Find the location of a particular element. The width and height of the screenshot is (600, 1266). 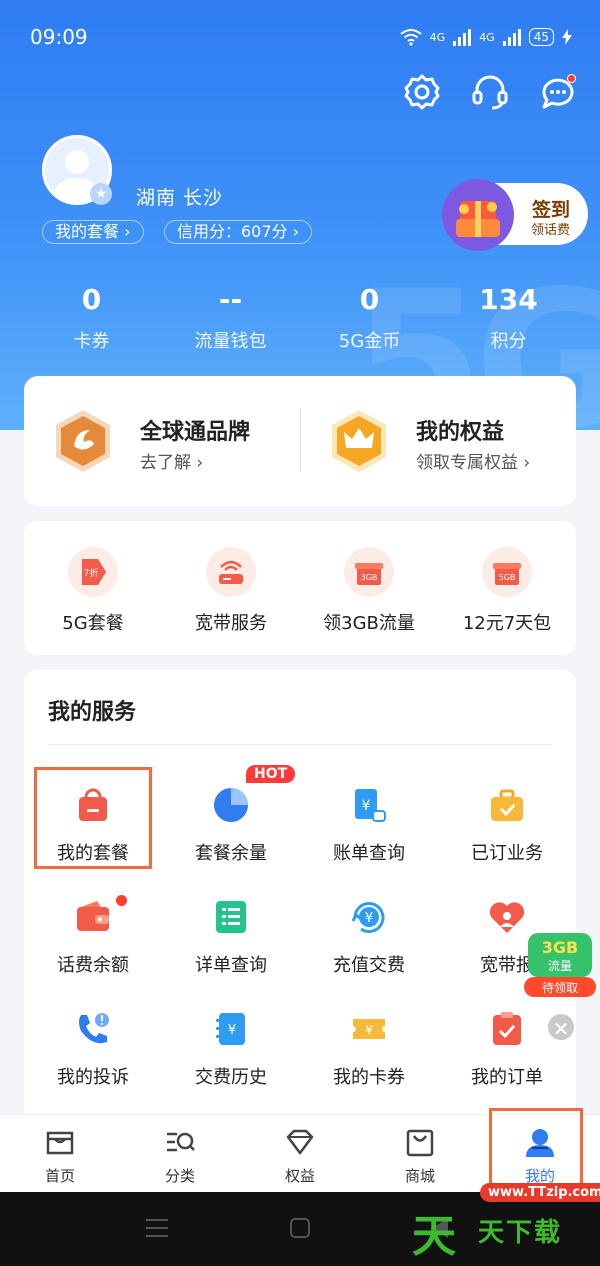

tab-benefits: 权益 is located at coordinates (300, 1153).